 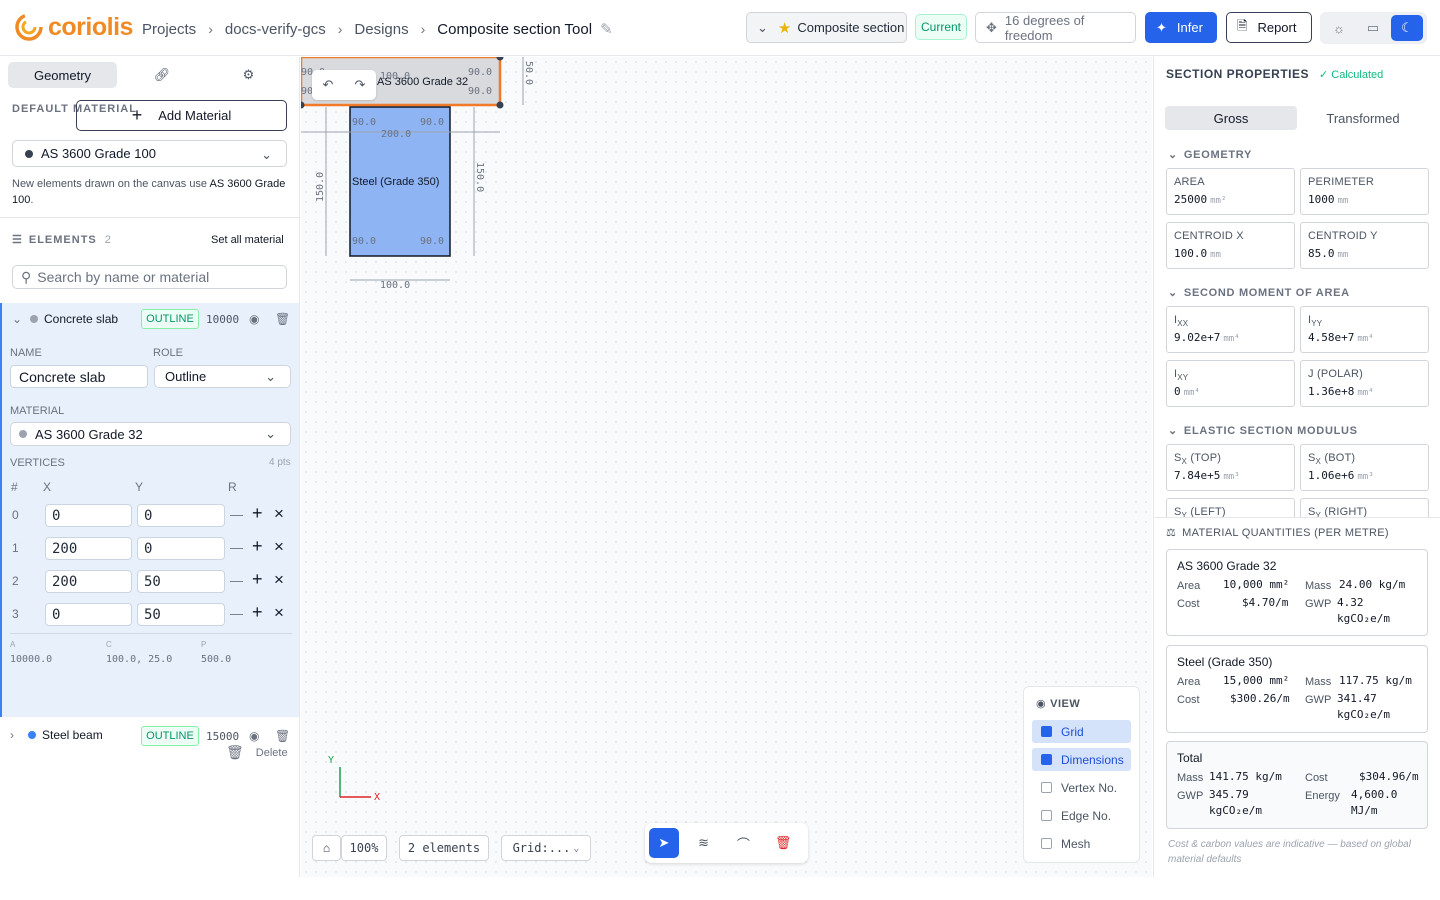 What do you see at coordinates (248, 75) in the screenshot?
I see `tab-settings: ⚙` at bounding box center [248, 75].